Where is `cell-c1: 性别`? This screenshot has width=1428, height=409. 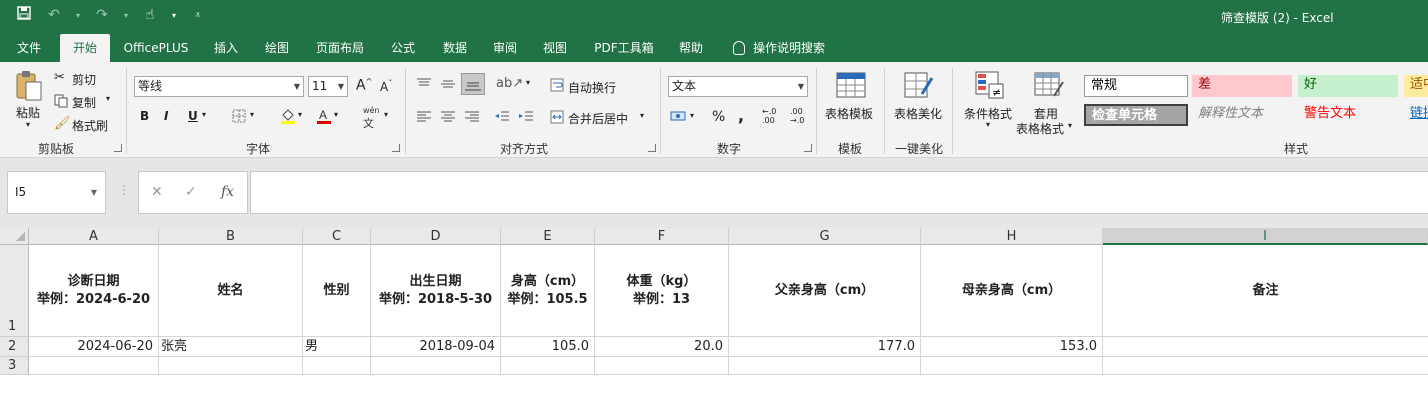 cell-c1: 性别 is located at coordinates (337, 291).